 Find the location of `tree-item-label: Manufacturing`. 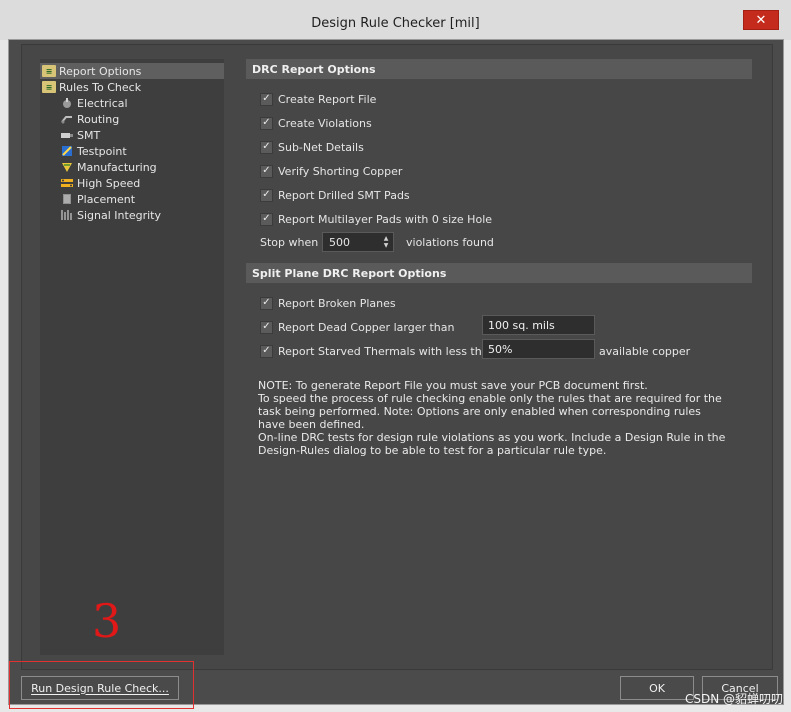

tree-item-label: Manufacturing is located at coordinates (117, 167).